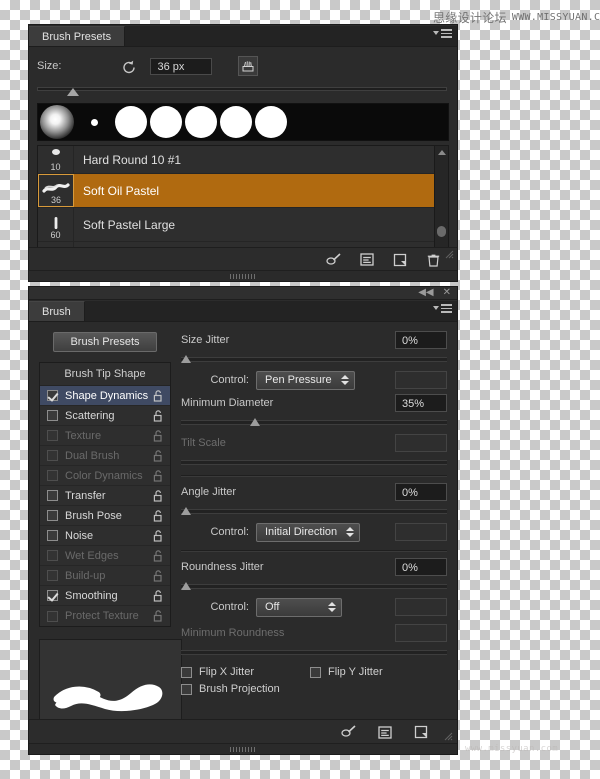  What do you see at coordinates (105, 616) in the screenshot?
I see `sidebar-item-protect-texture: Protect Texture` at bounding box center [105, 616].